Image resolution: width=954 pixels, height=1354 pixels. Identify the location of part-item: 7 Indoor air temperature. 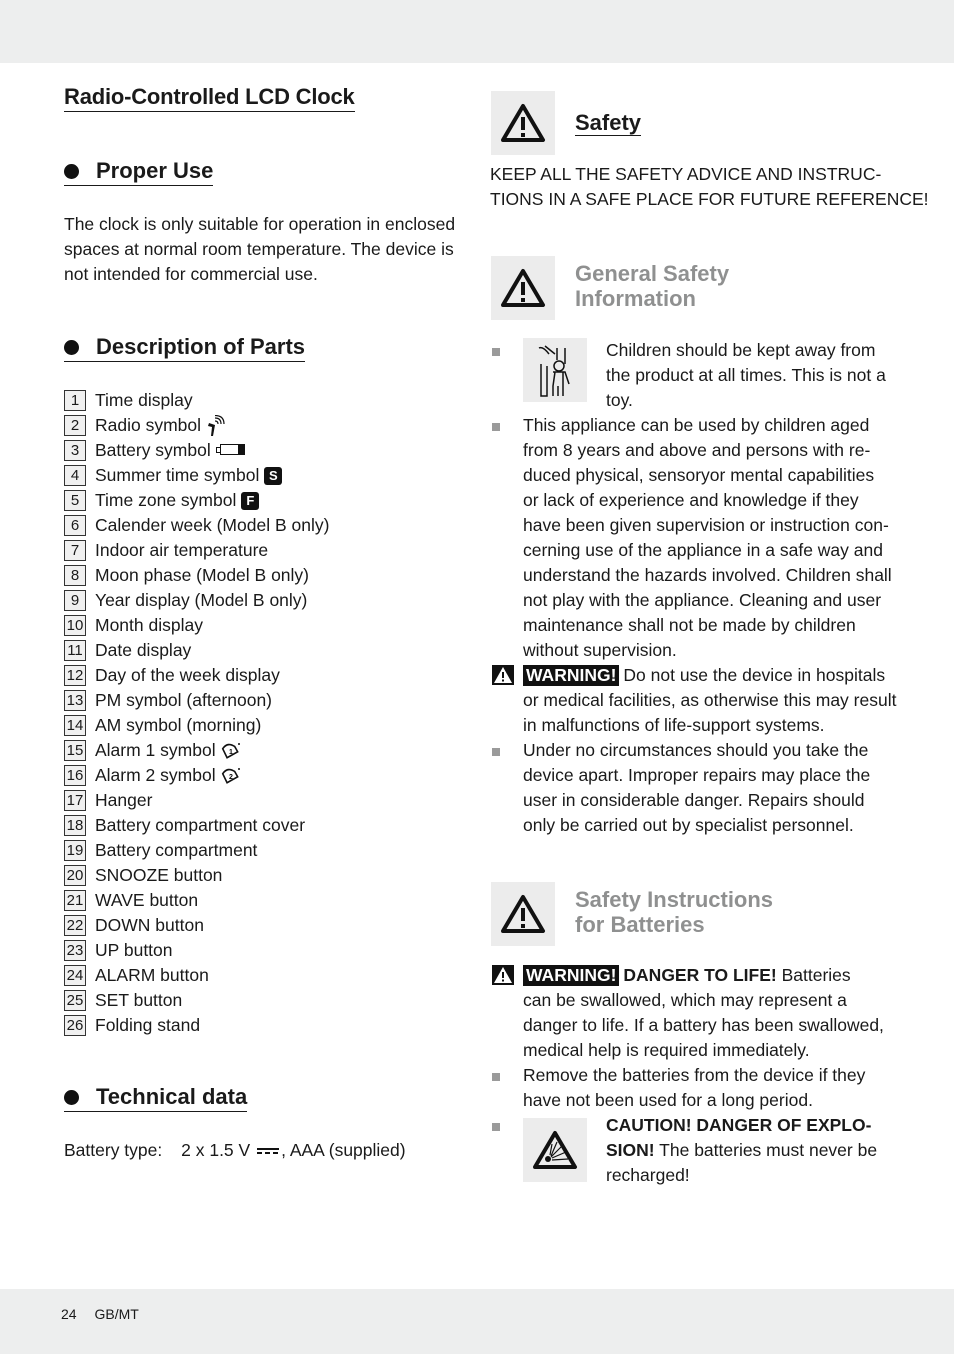
(196, 550).